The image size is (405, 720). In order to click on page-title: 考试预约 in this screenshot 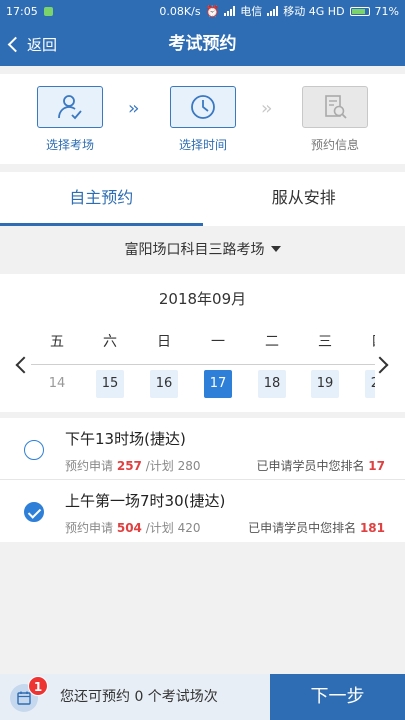, I will do `click(202, 44)`.